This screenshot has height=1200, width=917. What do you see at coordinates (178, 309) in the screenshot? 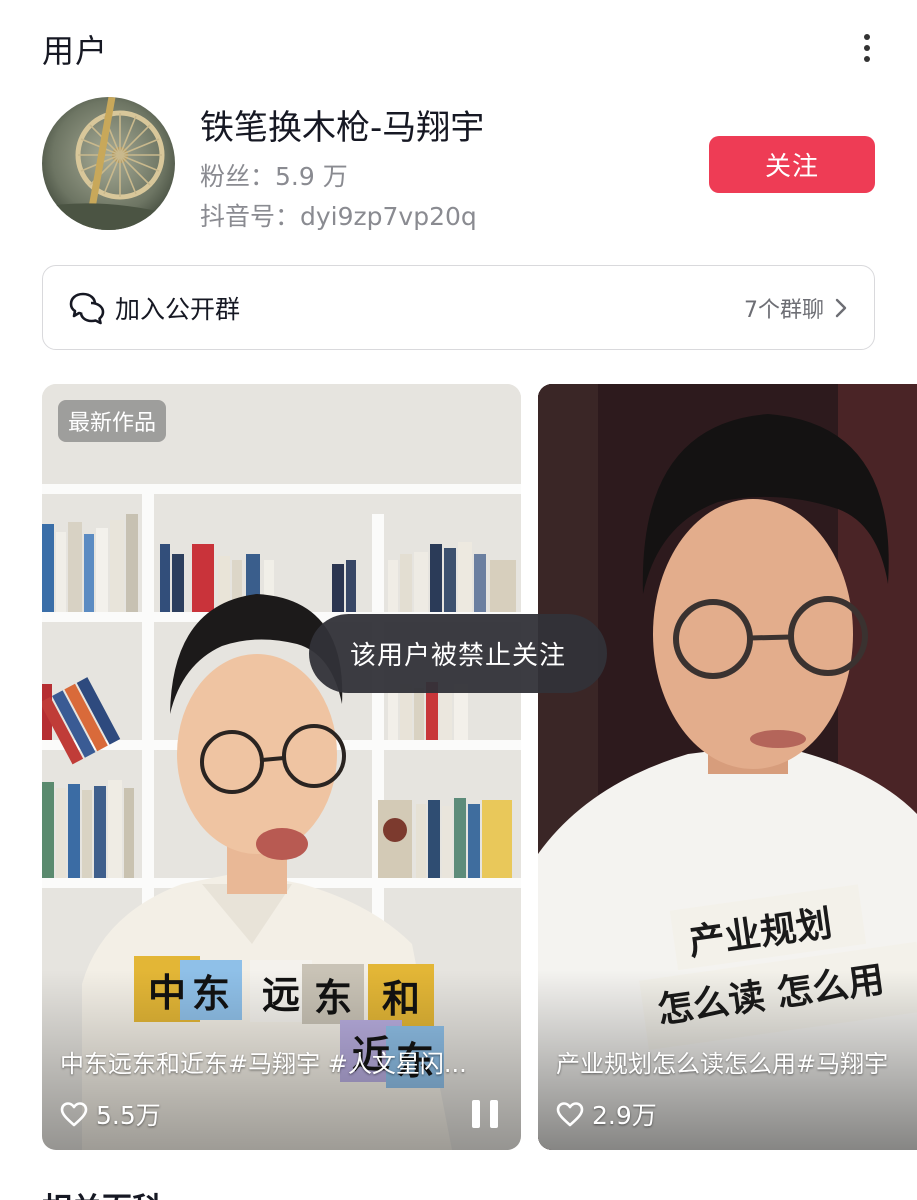
I see `join-group-label: 加入公开群` at bounding box center [178, 309].